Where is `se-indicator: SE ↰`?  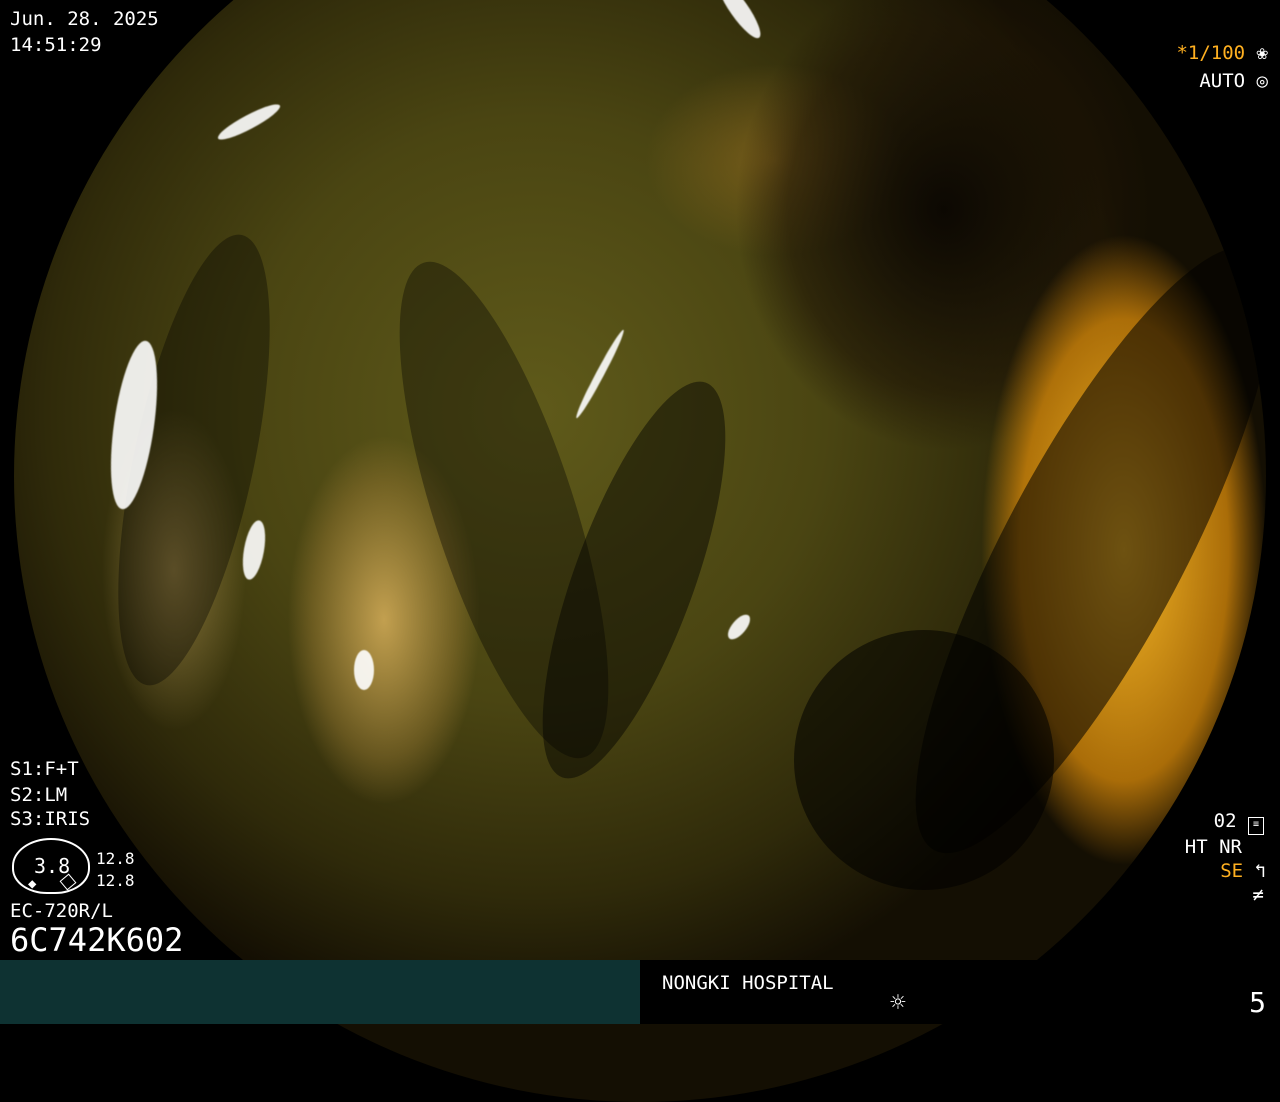 se-indicator: SE ↰ is located at coordinates (1243, 871).